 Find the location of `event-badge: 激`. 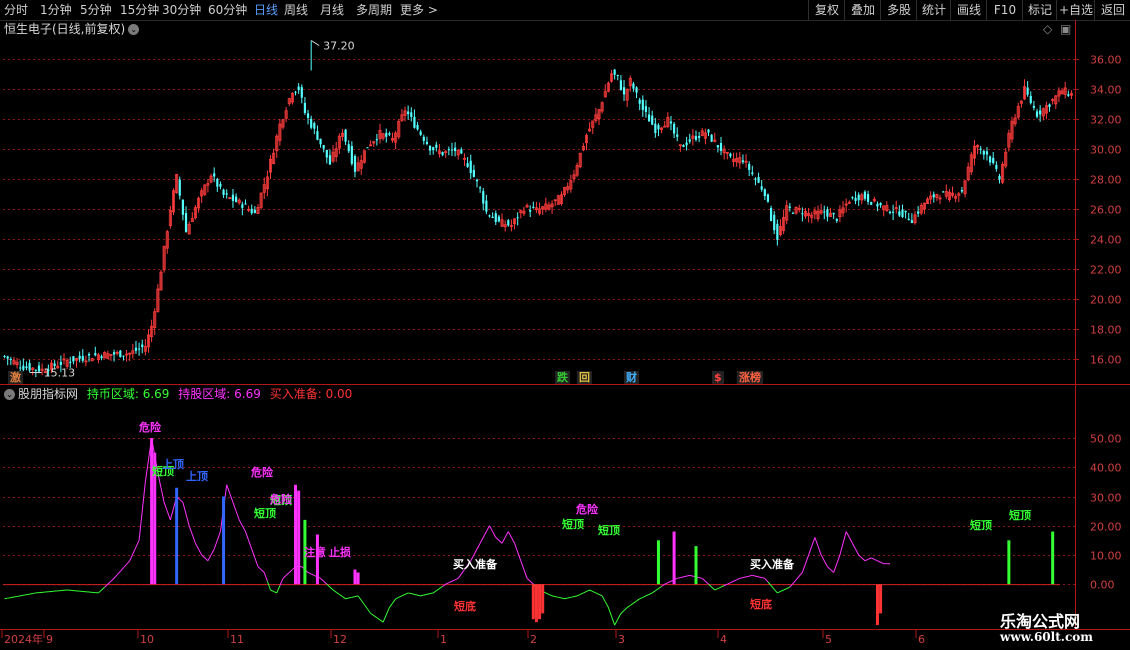

event-badge: 激 is located at coordinates (15, 377).